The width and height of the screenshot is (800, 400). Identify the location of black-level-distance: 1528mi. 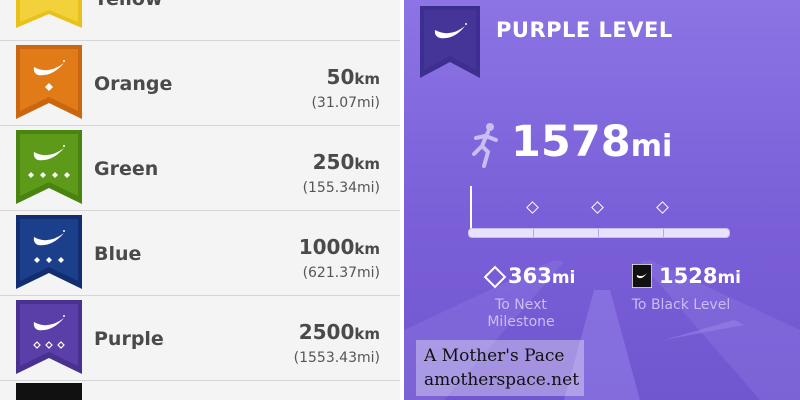
(700, 276).